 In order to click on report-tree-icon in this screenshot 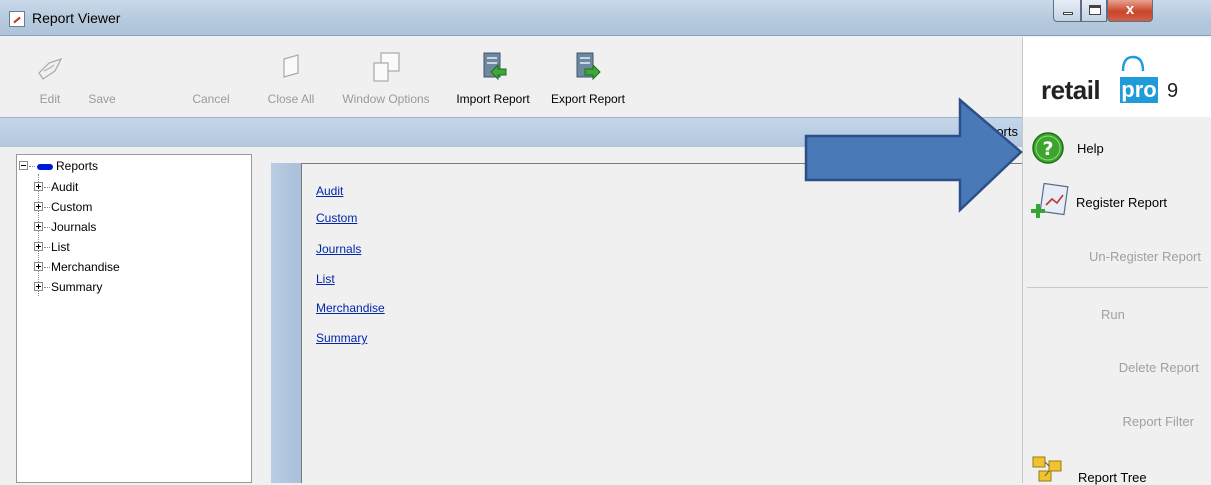, I will do `click(1047, 469)`.